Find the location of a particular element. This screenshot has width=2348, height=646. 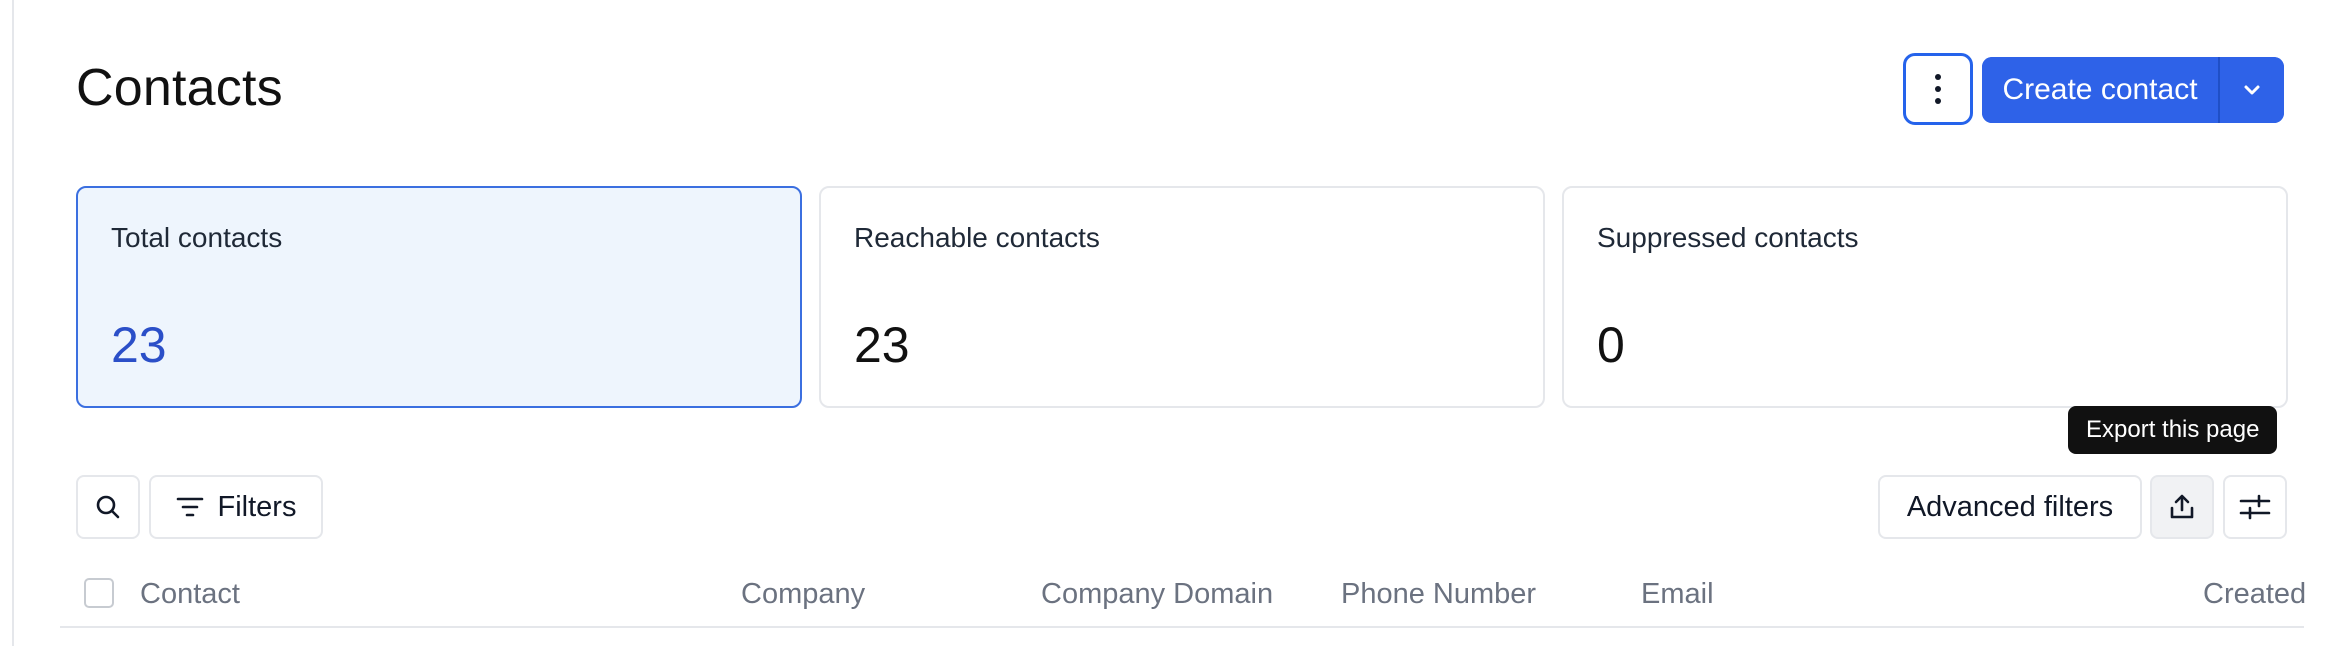

more-actions-button is located at coordinates (1938, 89).